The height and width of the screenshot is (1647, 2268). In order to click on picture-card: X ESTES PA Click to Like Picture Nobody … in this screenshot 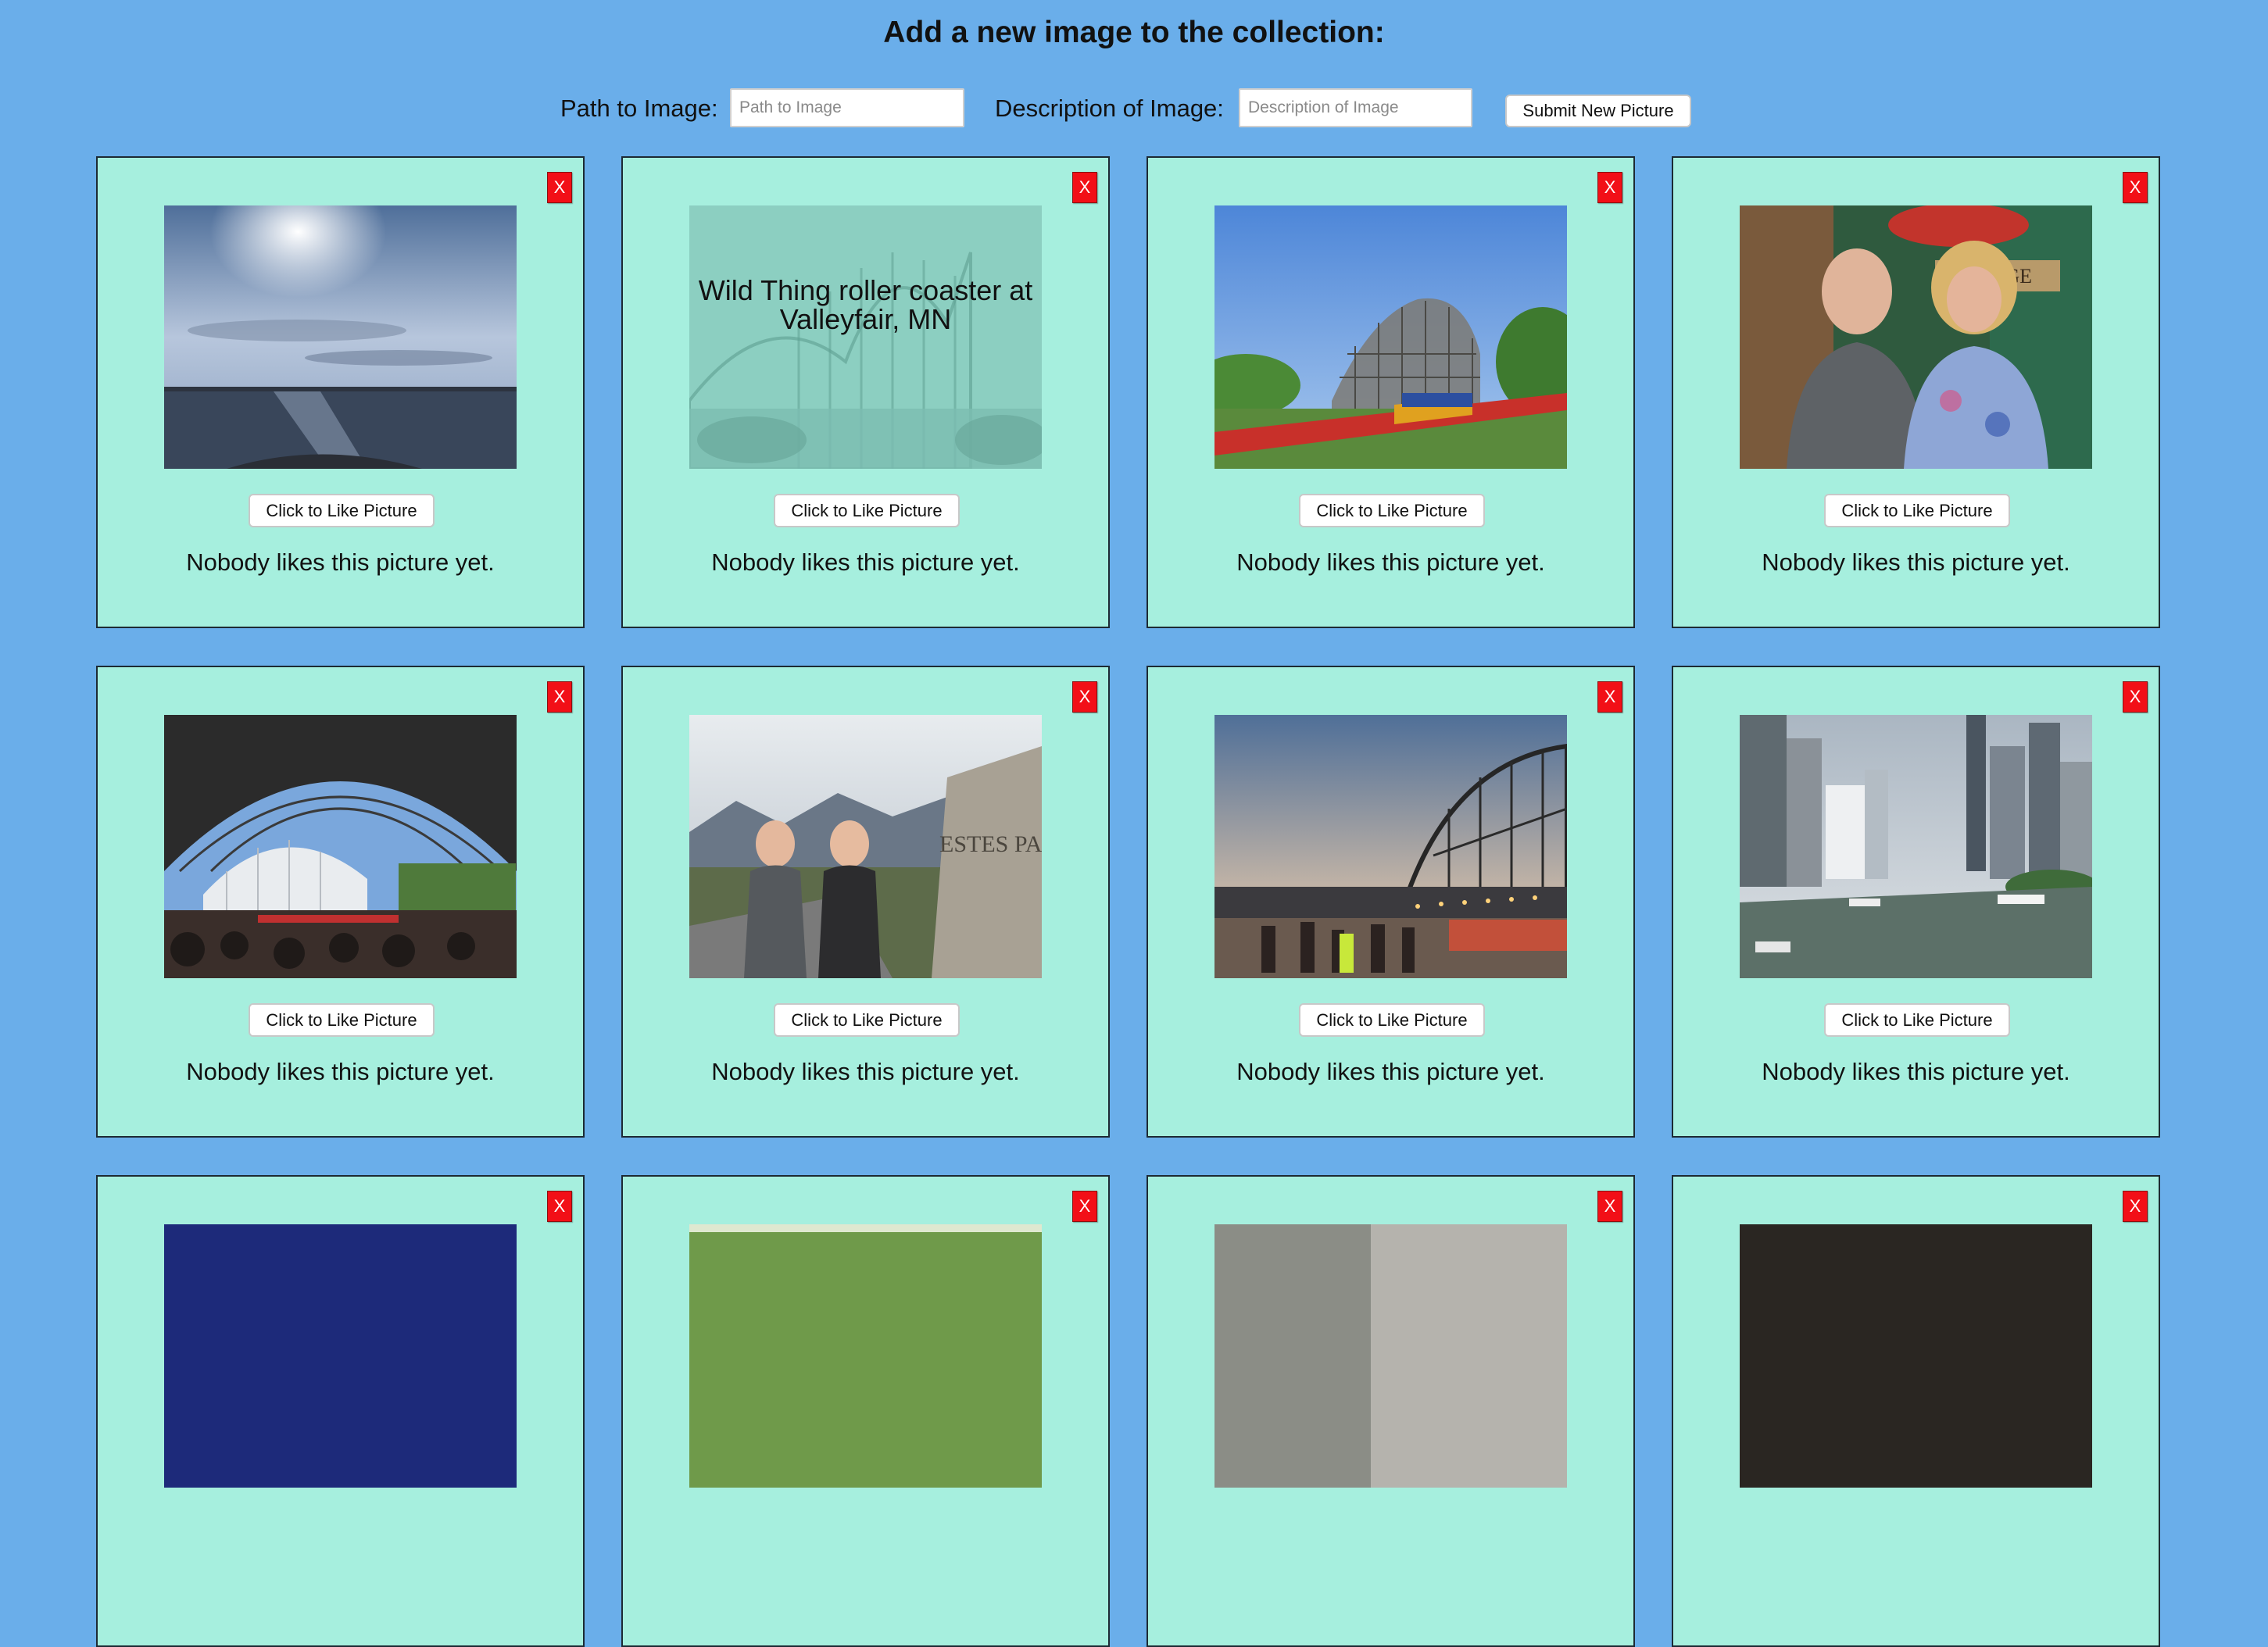, I will do `click(866, 902)`.